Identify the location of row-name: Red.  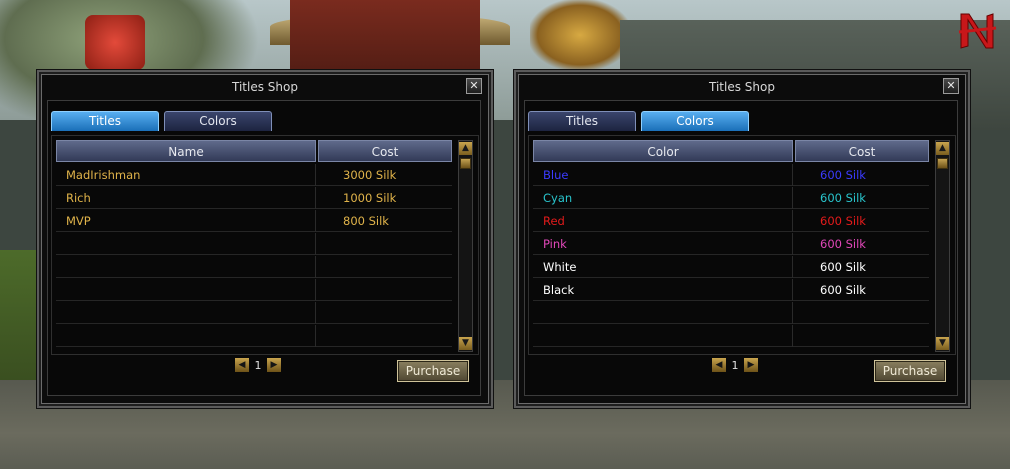
(663, 221).